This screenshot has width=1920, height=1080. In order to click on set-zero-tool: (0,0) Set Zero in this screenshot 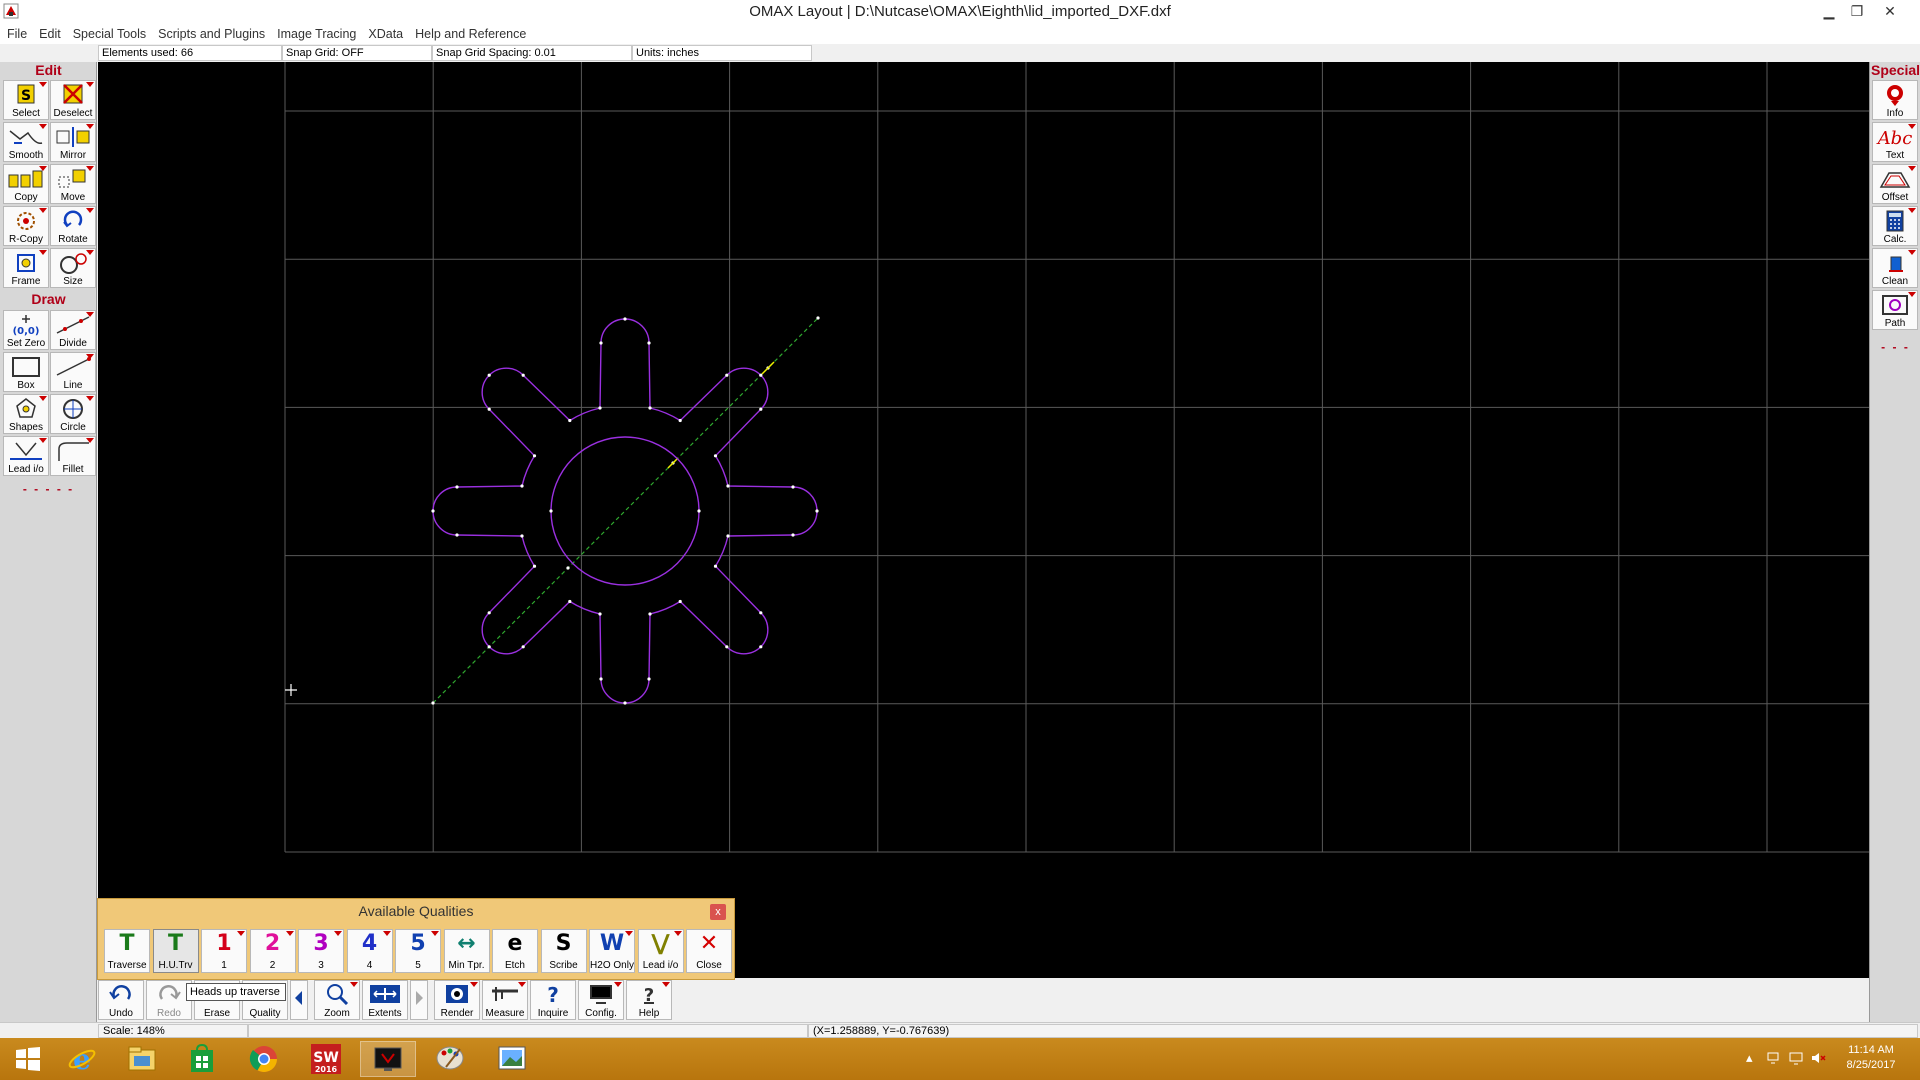, I will do `click(26, 330)`.